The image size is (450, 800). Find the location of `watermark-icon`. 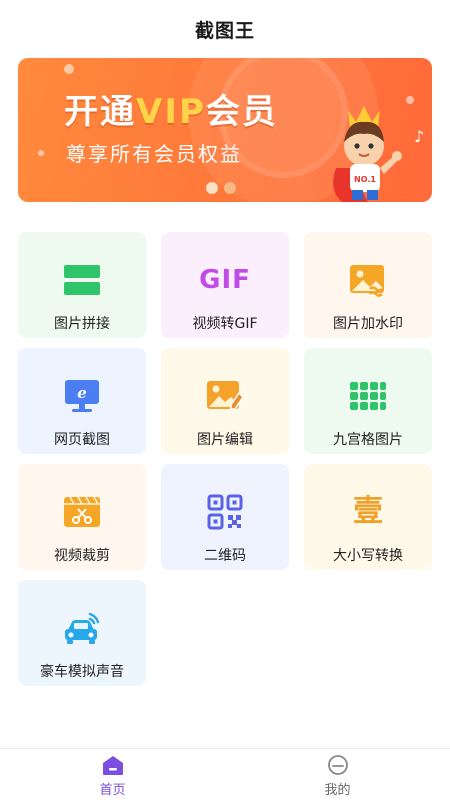

watermark-icon is located at coordinates (368, 280).